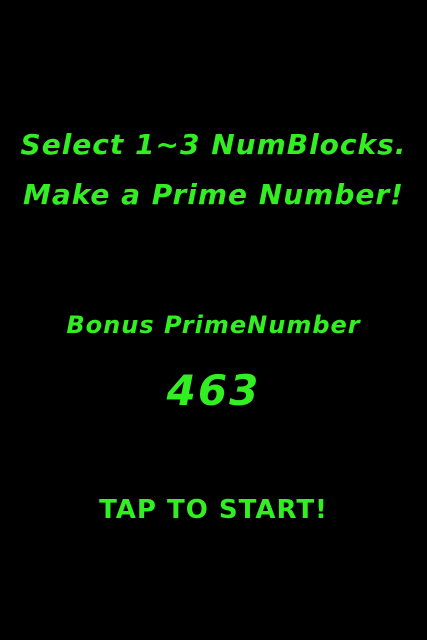 This screenshot has width=427, height=640. I want to click on bonus-prime-number: 463, so click(213, 390).